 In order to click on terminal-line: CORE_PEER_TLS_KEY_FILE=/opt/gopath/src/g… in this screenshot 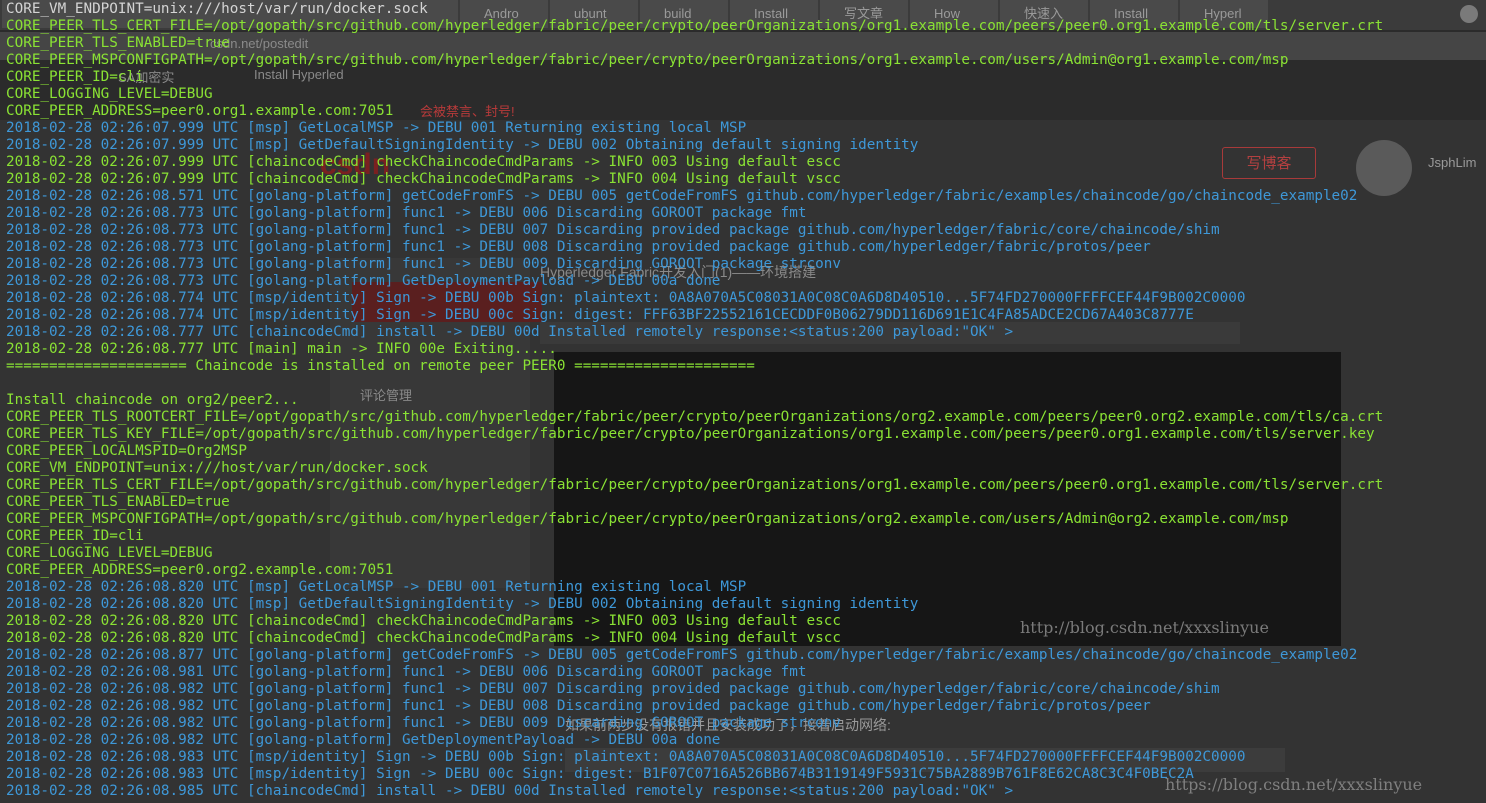, I will do `click(690, 434)`.